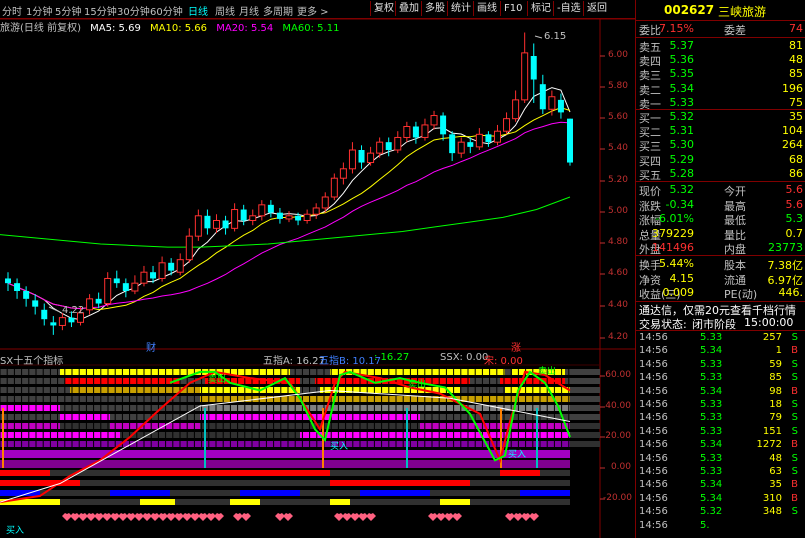  Describe the element at coordinates (205, 438) in the screenshot. I see `signal-bar` at that location.